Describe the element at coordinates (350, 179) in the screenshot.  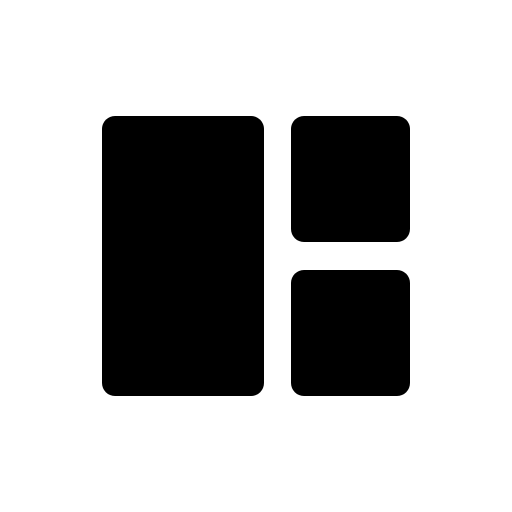
I see `icon-panel-top-right` at that location.